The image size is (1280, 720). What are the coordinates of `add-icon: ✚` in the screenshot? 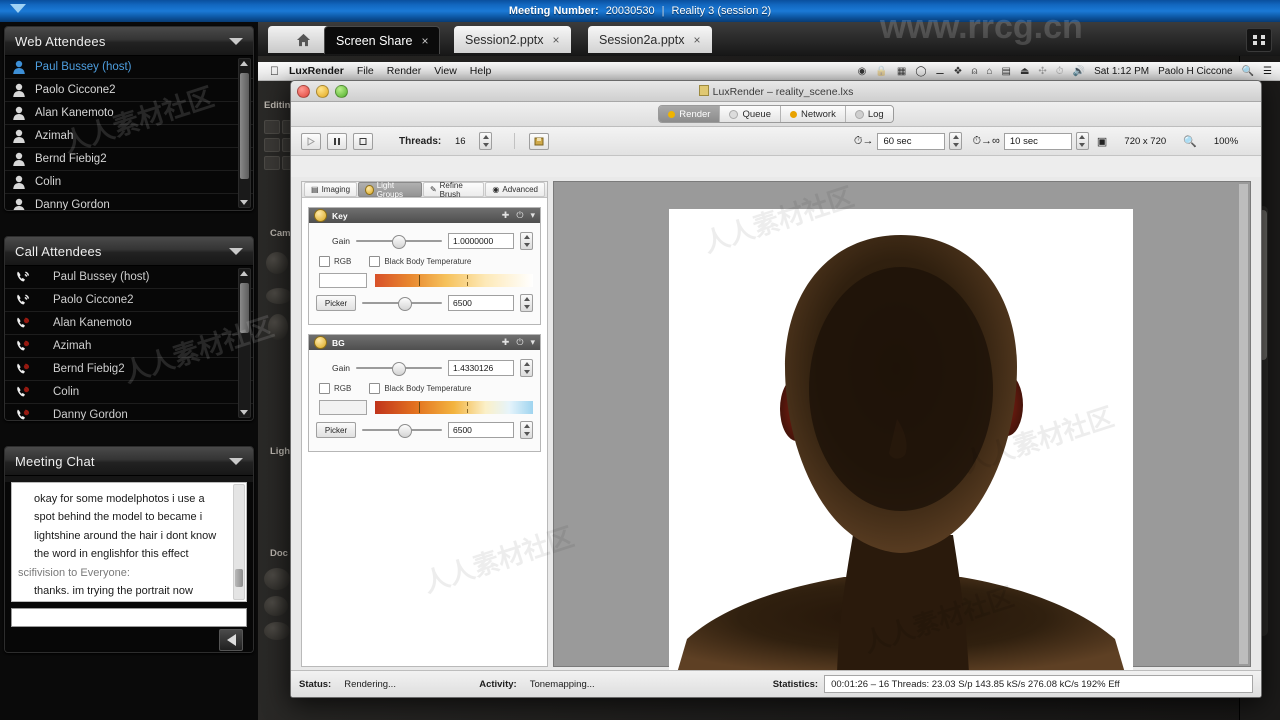 It's located at (506, 215).